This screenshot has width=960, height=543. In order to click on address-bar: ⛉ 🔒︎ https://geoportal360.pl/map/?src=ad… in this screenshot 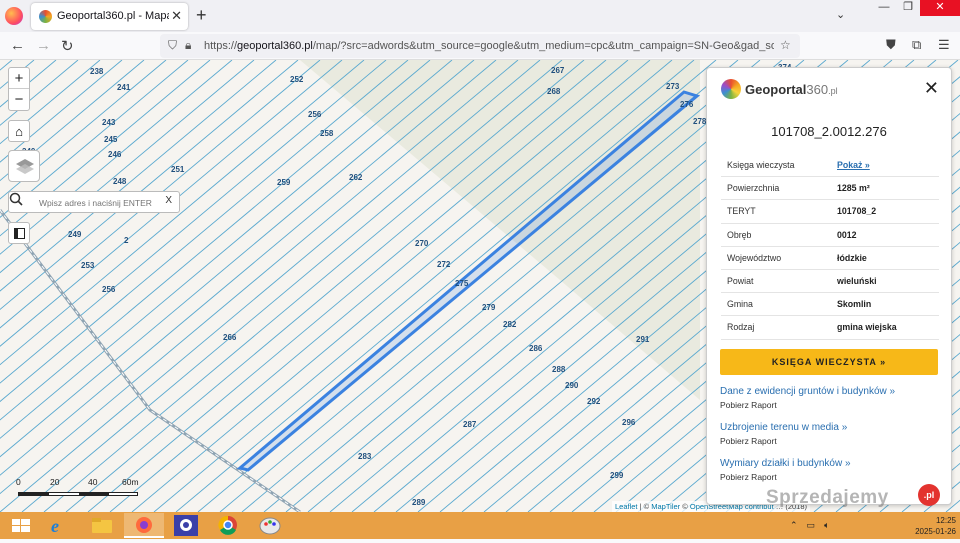, I will do `click(480, 46)`.